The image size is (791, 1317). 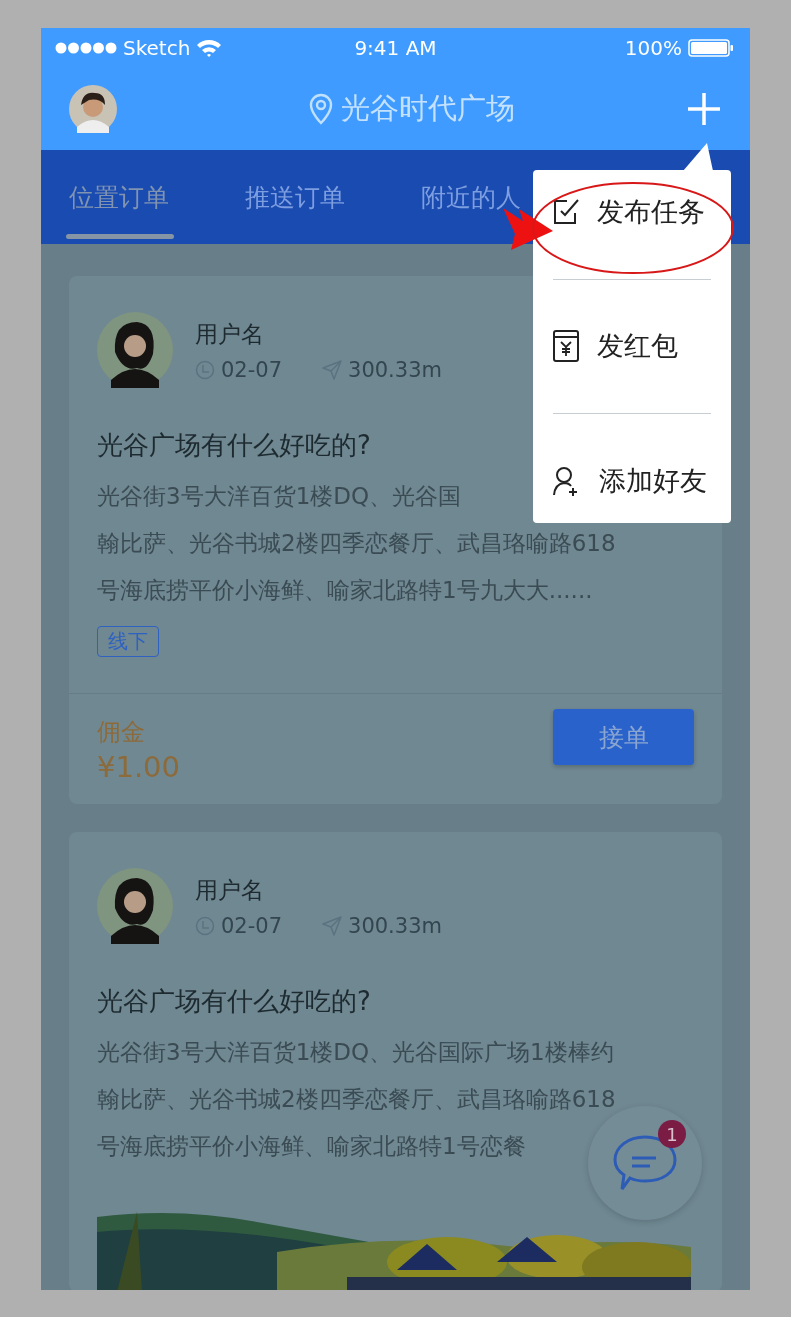 What do you see at coordinates (653, 48) in the screenshot?
I see `battery-percent: 100%` at bounding box center [653, 48].